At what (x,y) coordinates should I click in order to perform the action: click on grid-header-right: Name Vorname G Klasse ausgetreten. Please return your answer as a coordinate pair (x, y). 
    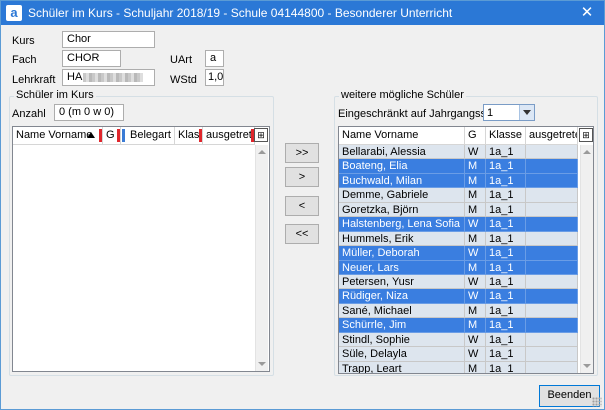
    Looking at the image, I should click on (458, 136).